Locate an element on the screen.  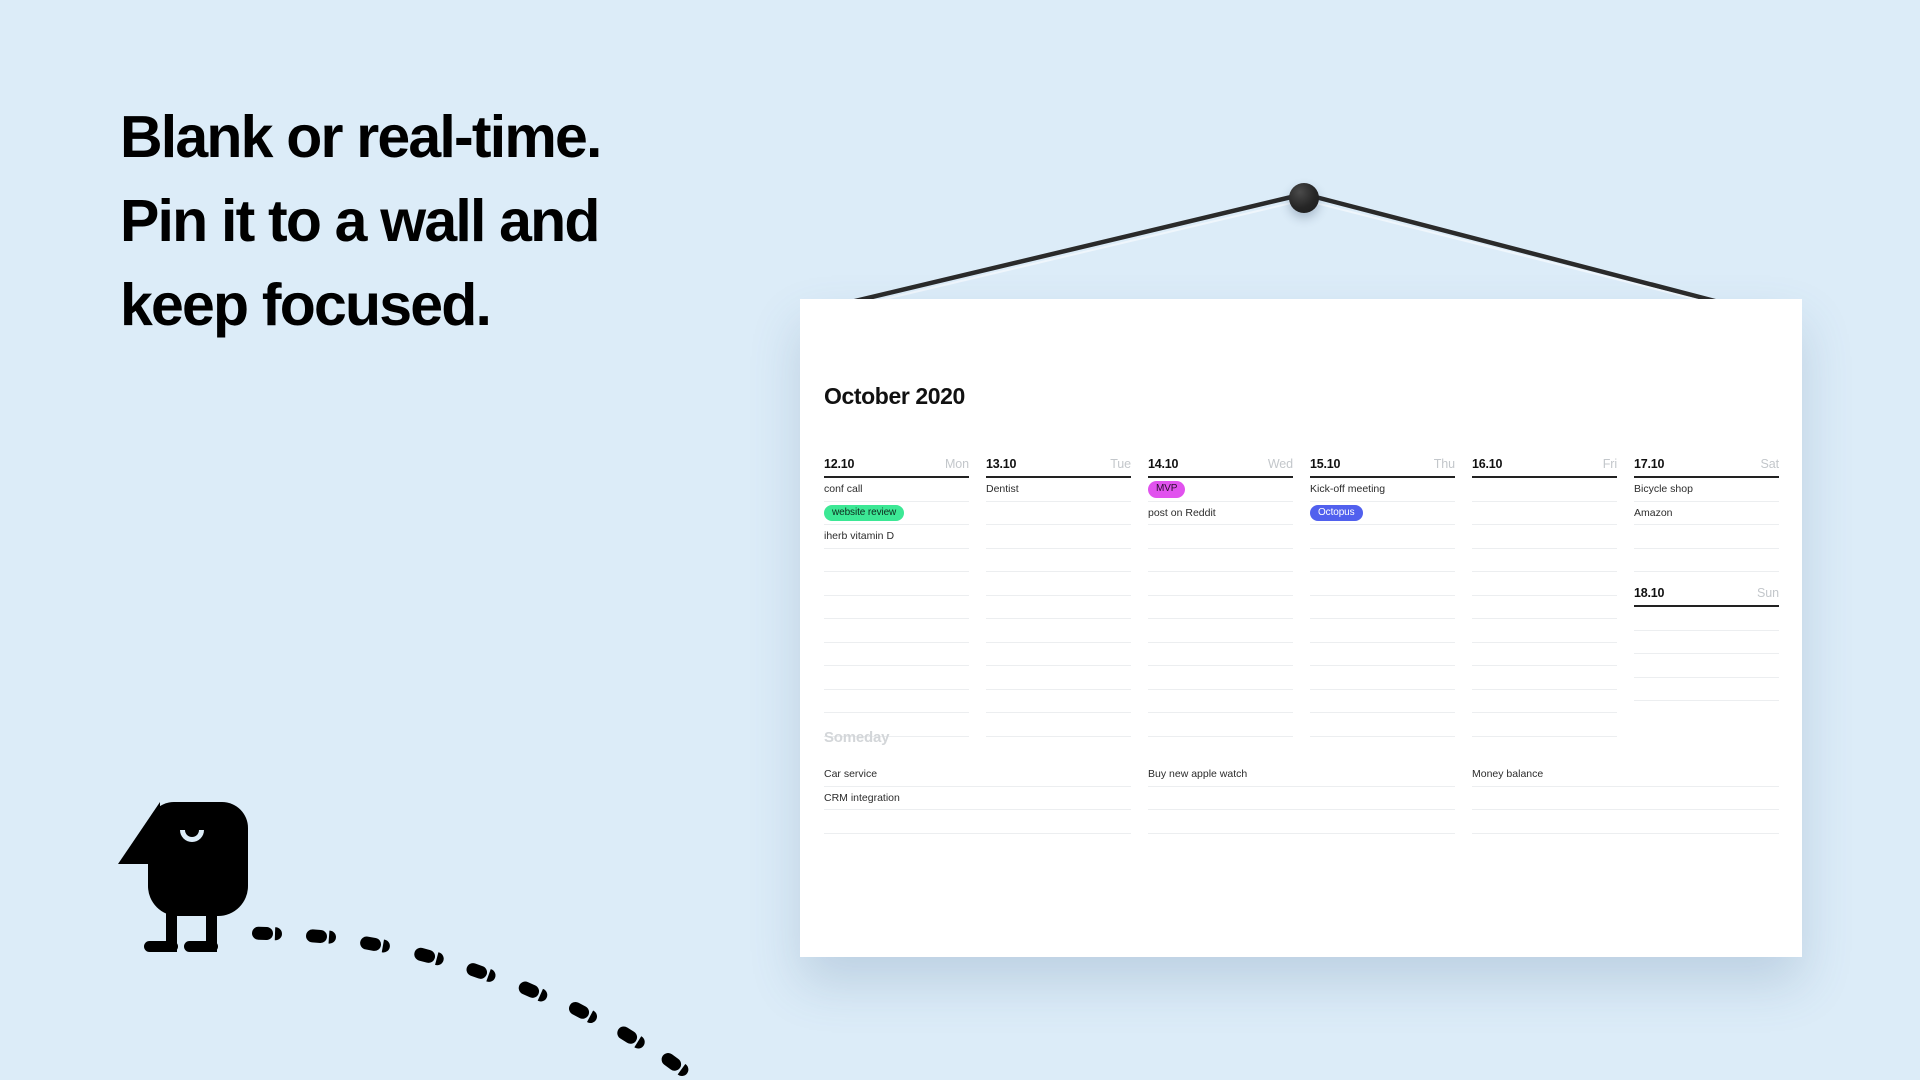
someday-text: CRM integration is located at coordinates (862, 797).